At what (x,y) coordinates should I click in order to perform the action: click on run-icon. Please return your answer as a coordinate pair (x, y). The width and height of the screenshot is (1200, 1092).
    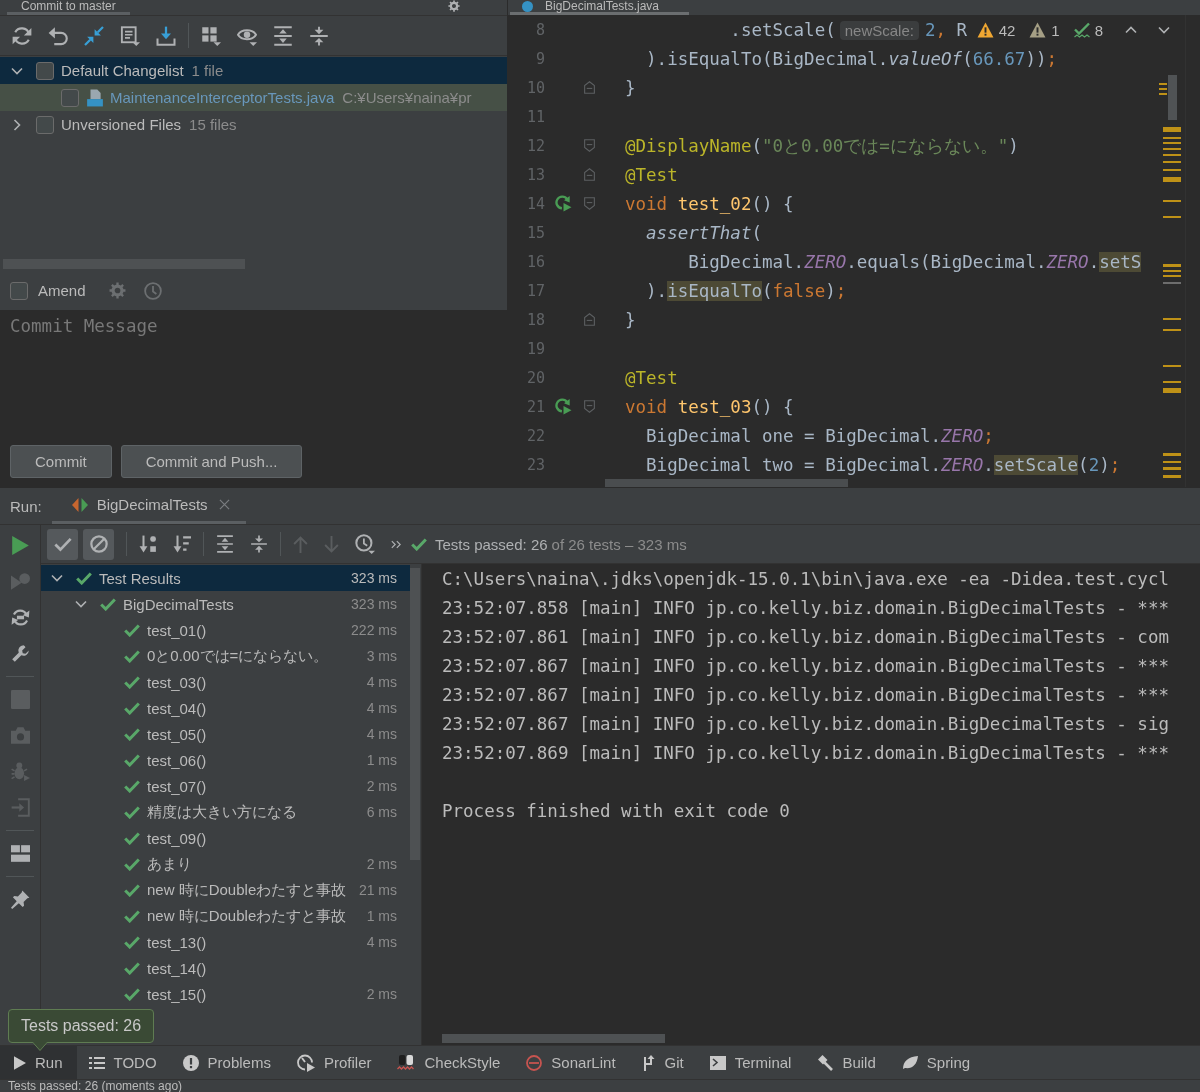
    Looking at the image, I should click on (20, 545).